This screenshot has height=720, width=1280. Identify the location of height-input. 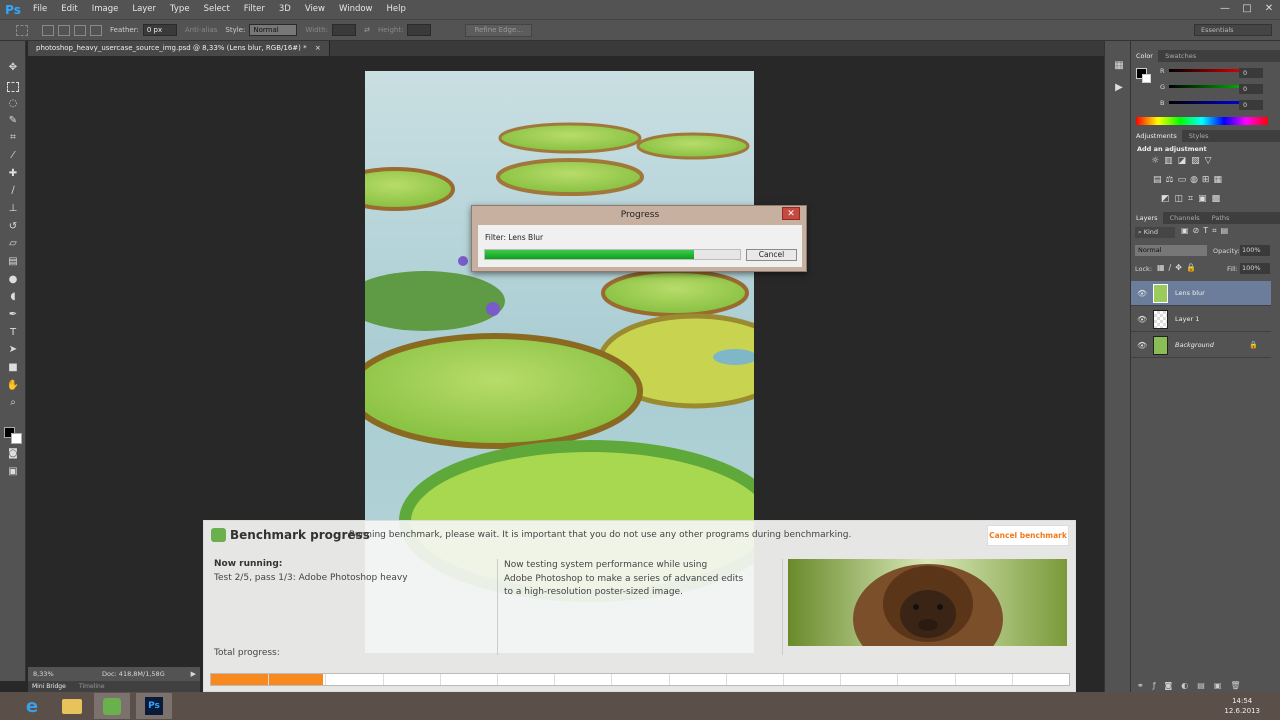
(419, 30).